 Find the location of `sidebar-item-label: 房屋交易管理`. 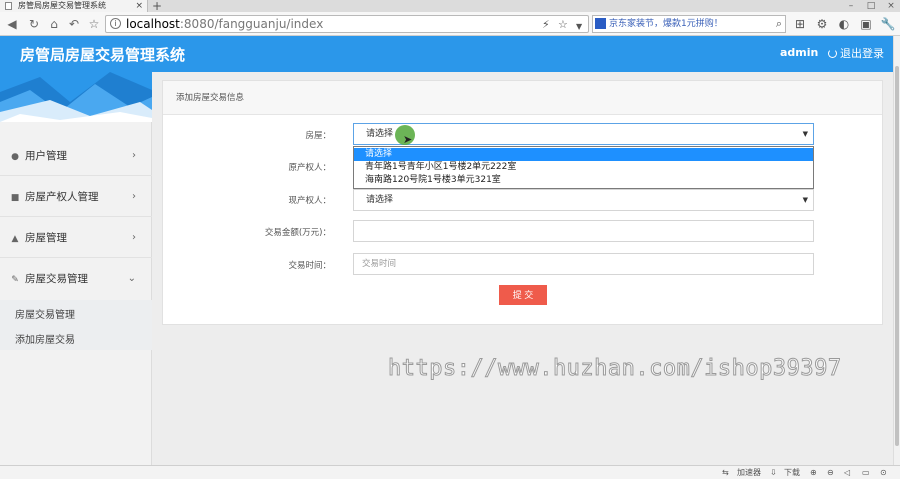

sidebar-item-label: 房屋交易管理 is located at coordinates (56, 279).